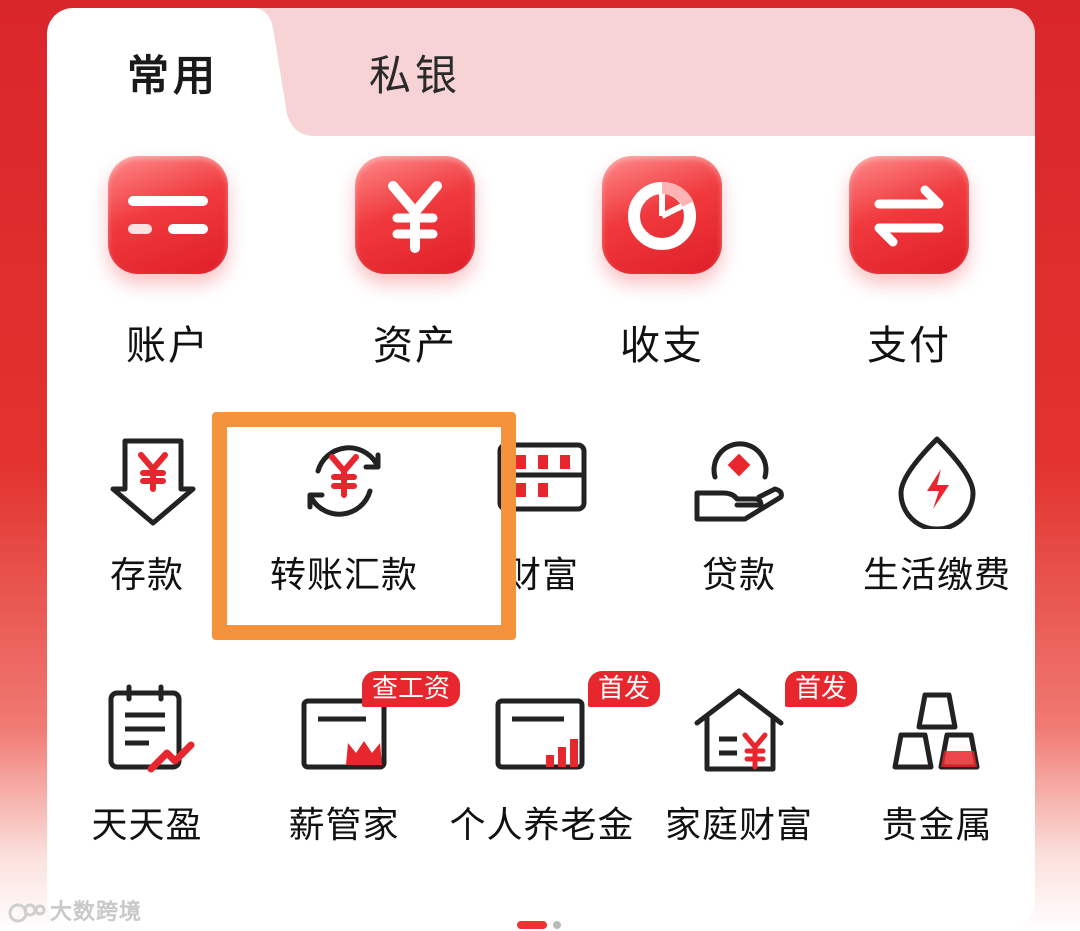  What do you see at coordinates (557, 925) in the screenshot?
I see `page-dot` at bounding box center [557, 925].